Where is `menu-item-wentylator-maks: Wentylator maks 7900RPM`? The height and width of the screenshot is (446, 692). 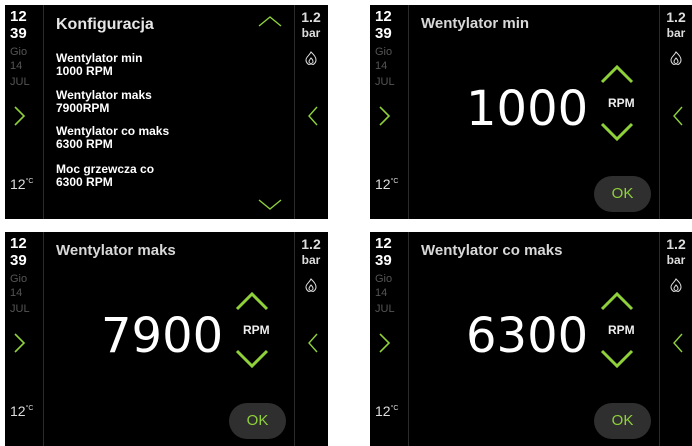 menu-item-wentylator-maks: Wentylator maks 7900RPM is located at coordinates (104, 102).